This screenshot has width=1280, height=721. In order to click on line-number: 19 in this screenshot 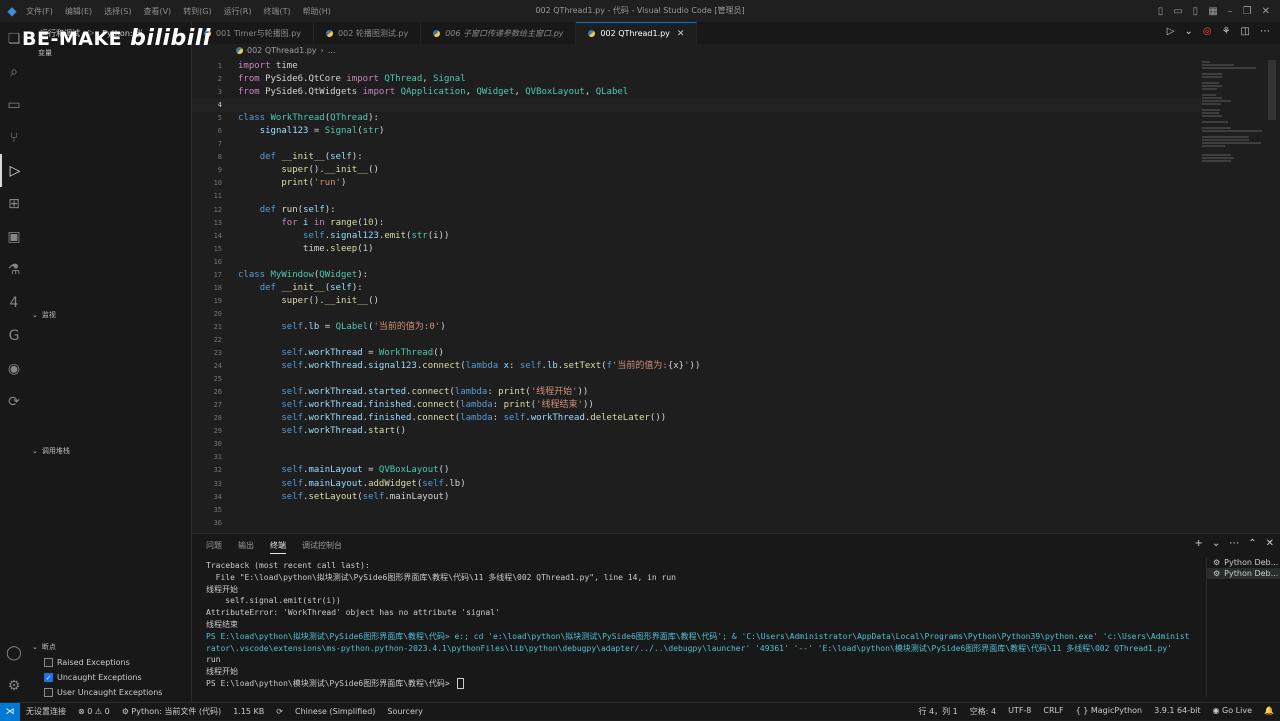, I will do `click(215, 301)`.